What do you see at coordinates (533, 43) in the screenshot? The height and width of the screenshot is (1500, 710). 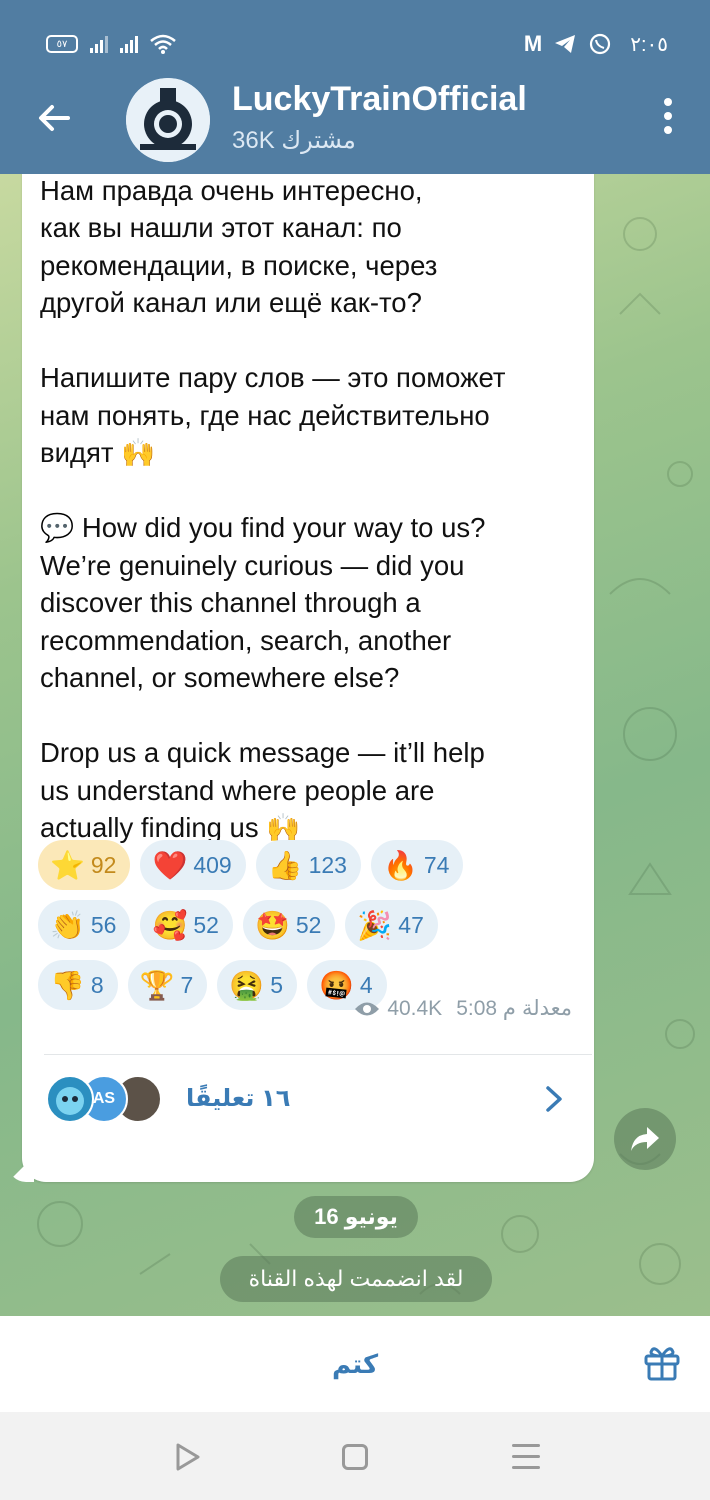 I see `gmail-icon: M` at bounding box center [533, 43].